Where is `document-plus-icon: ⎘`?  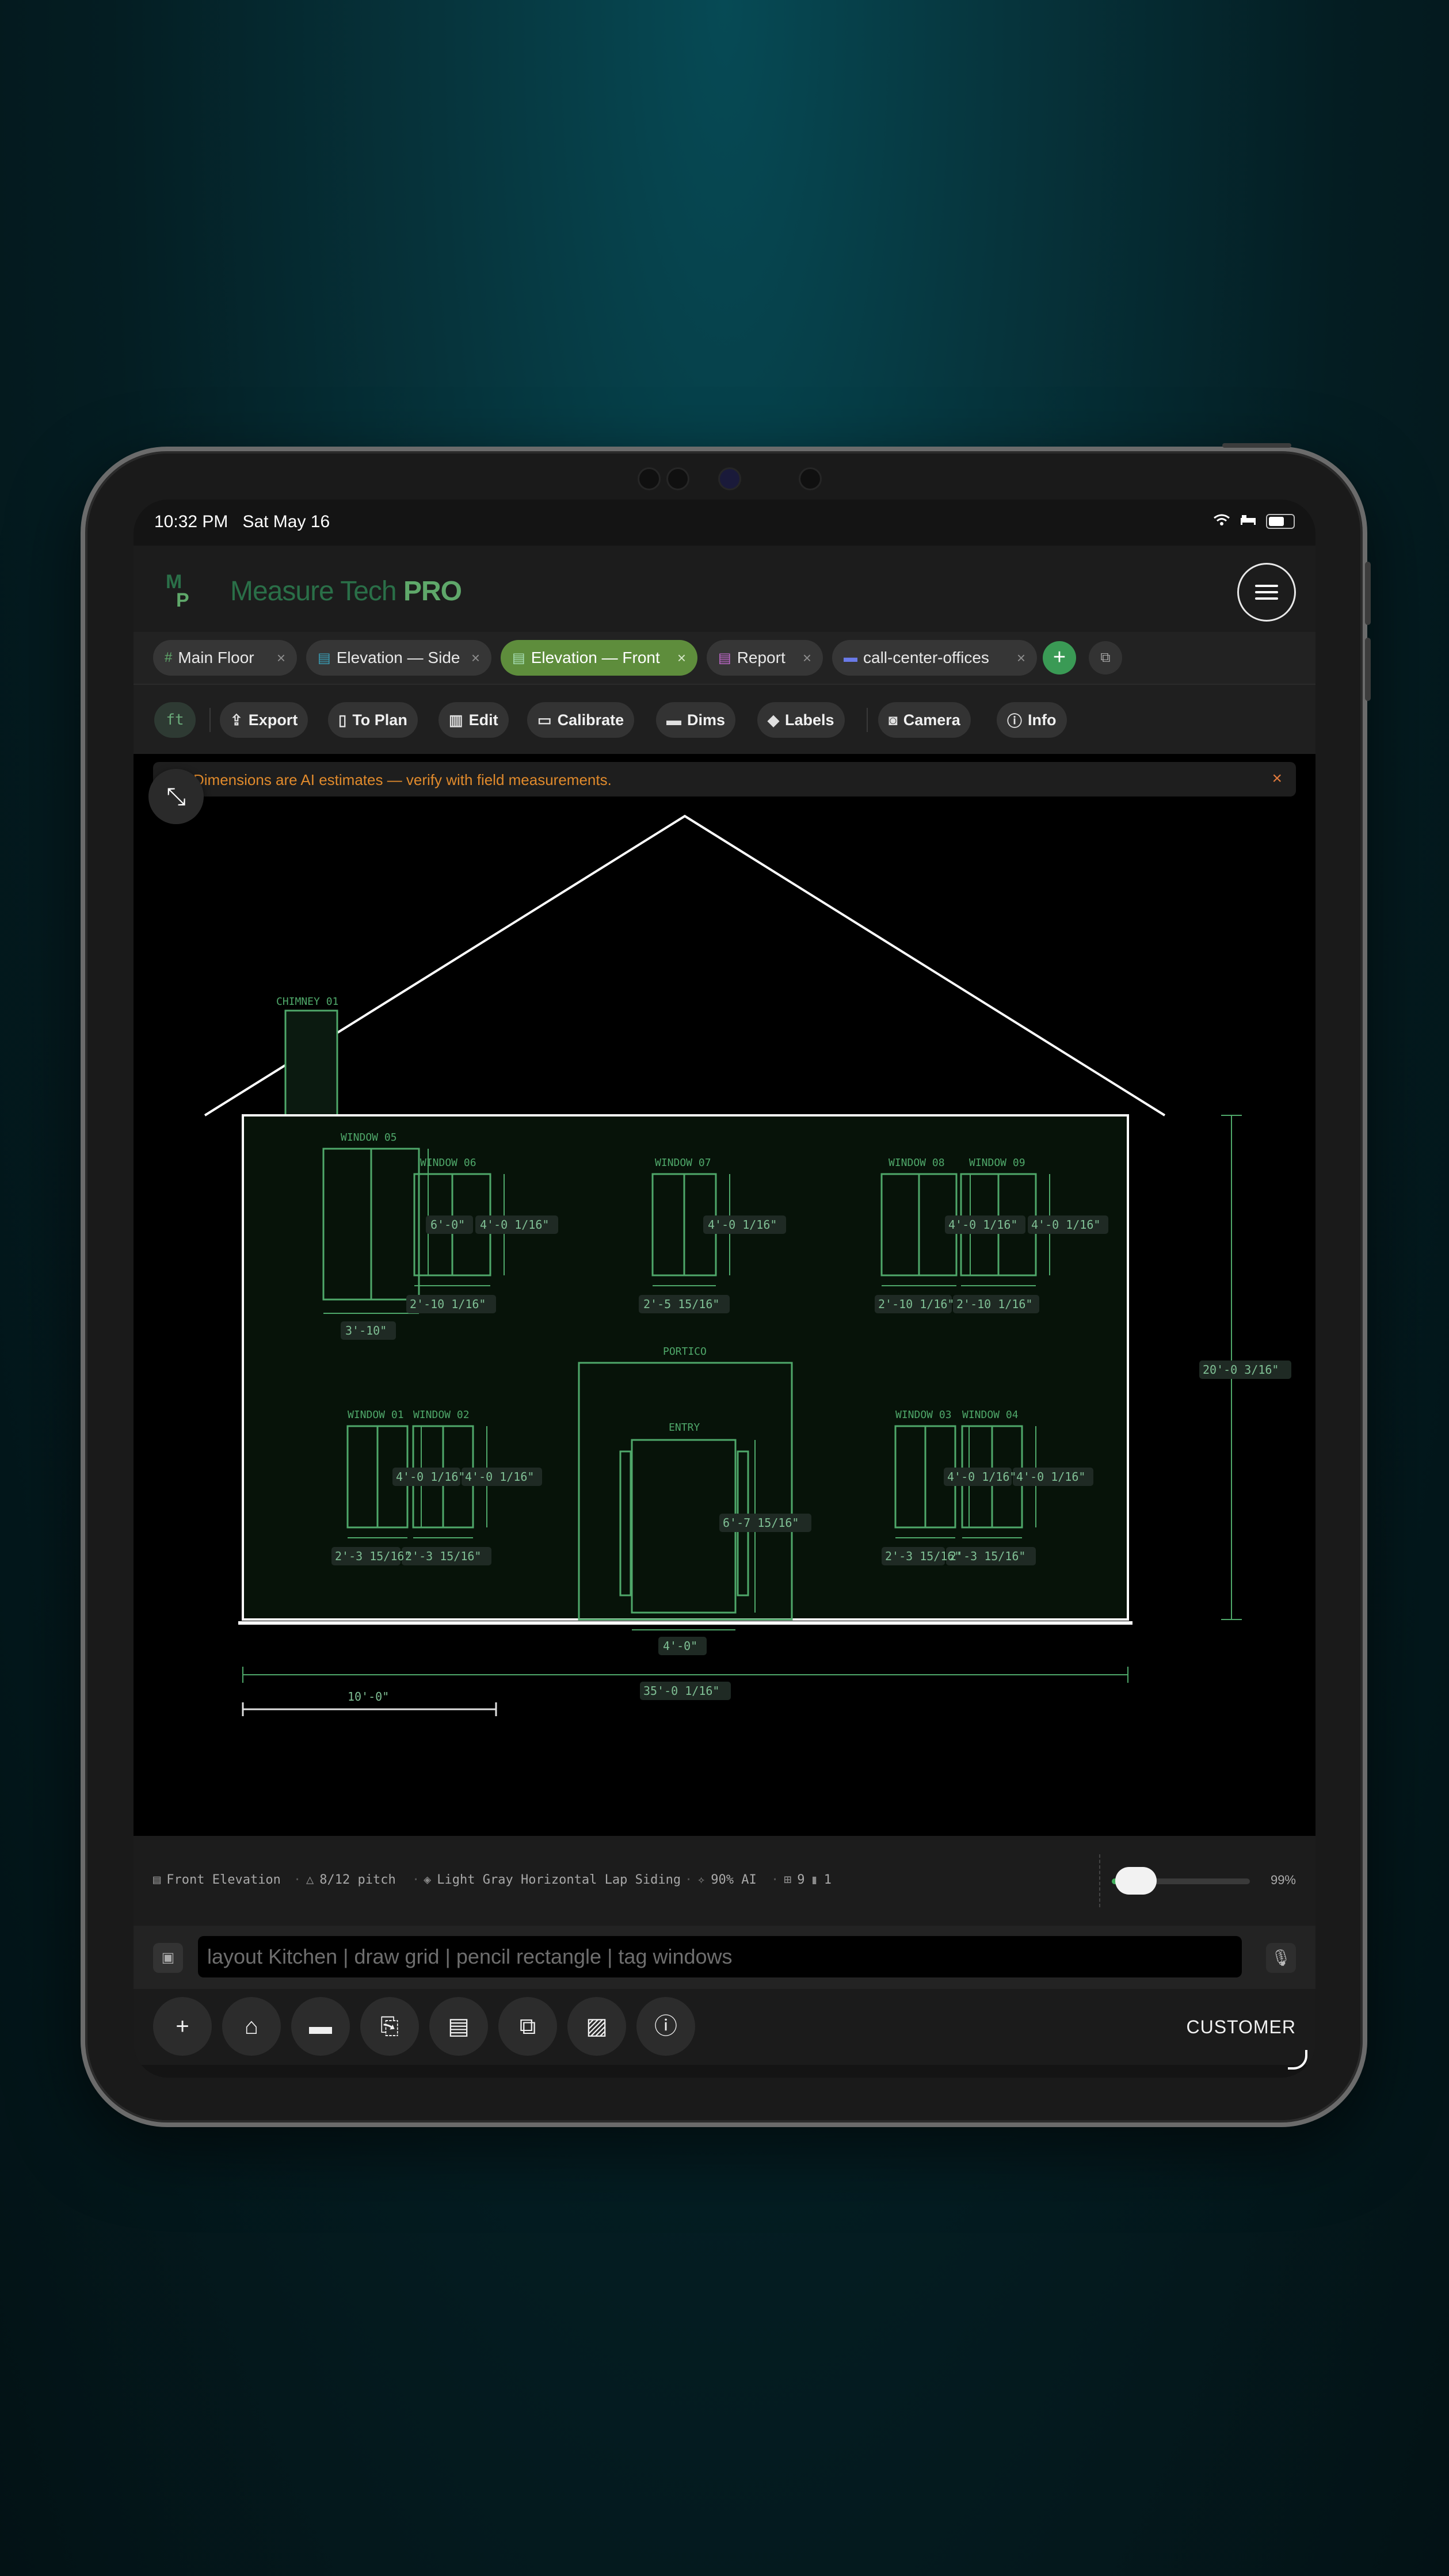
document-plus-icon: ⎘ is located at coordinates (389, 2026).